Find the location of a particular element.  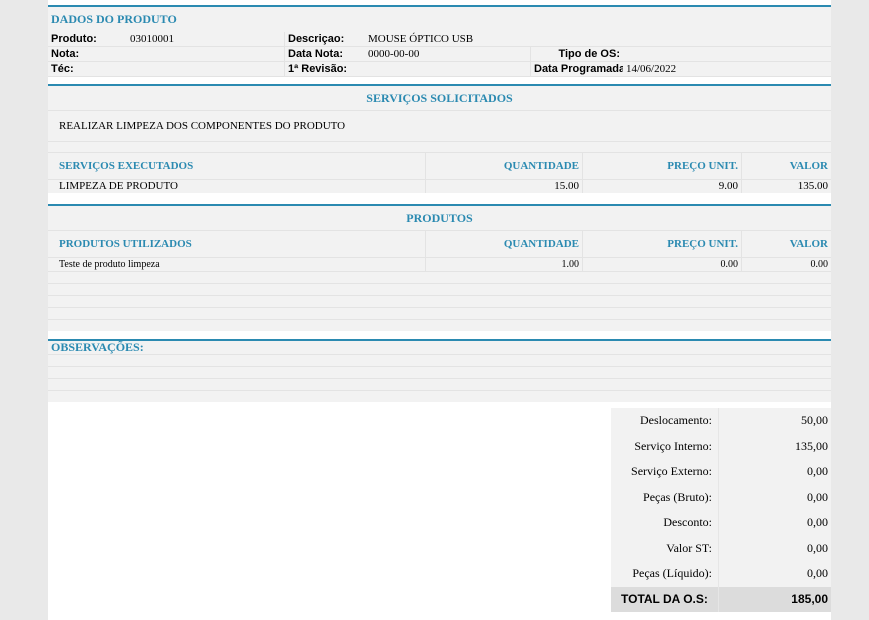

nota-value is located at coordinates (206, 54).